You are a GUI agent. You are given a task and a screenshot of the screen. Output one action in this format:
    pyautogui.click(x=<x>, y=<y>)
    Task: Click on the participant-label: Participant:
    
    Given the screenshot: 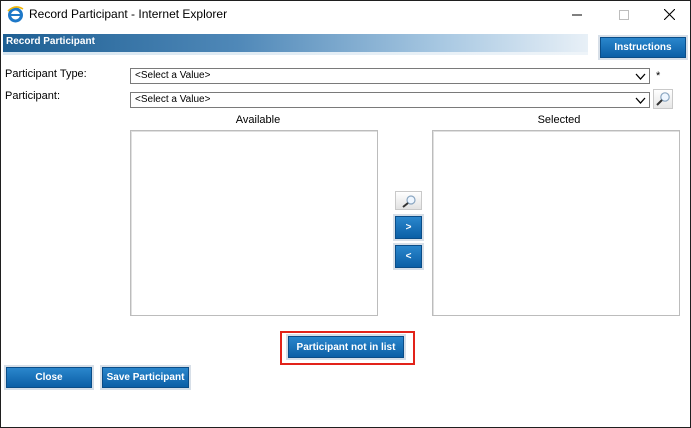 What is the action you would take?
    pyautogui.click(x=33, y=96)
    